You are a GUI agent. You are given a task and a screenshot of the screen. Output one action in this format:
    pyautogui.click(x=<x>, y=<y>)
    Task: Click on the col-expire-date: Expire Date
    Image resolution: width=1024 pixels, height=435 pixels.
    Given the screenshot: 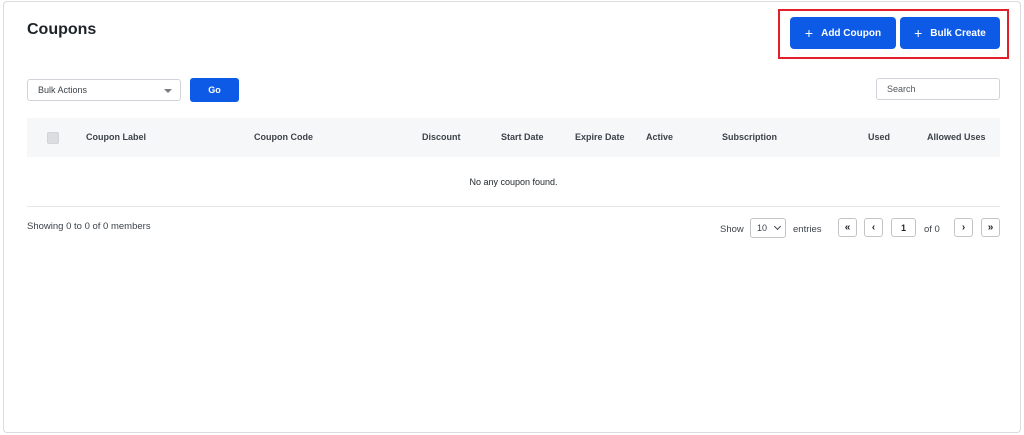 What is the action you would take?
    pyautogui.click(x=600, y=137)
    